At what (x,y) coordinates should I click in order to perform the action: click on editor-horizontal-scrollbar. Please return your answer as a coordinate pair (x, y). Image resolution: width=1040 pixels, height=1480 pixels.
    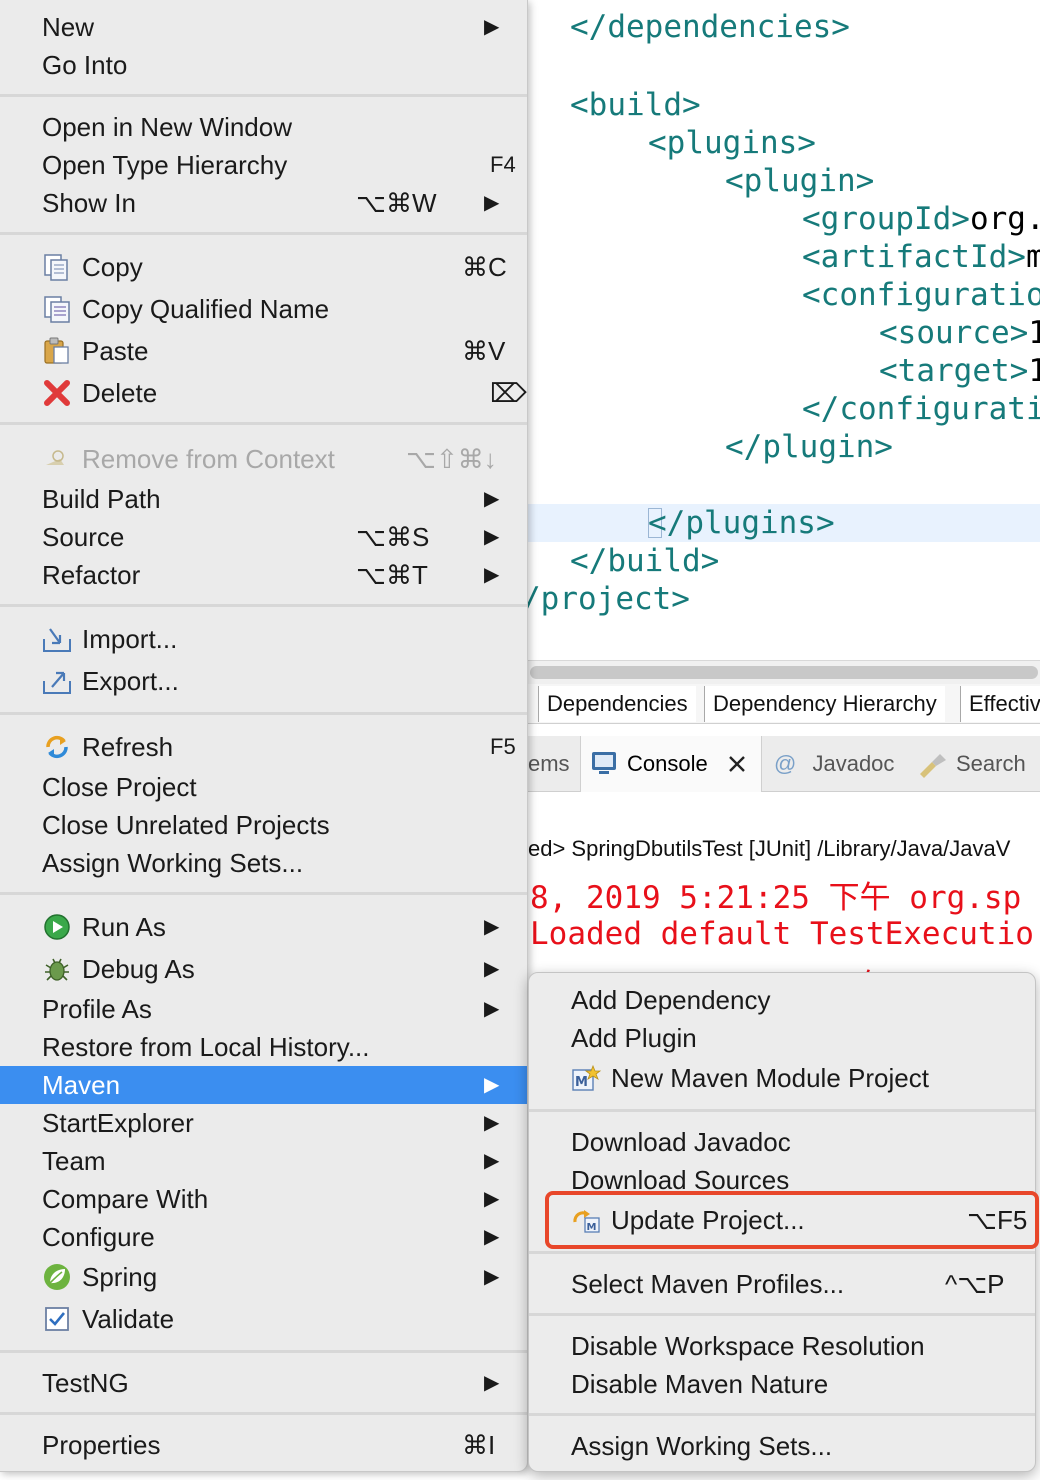
    Looking at the image, I should click on (784, 672).